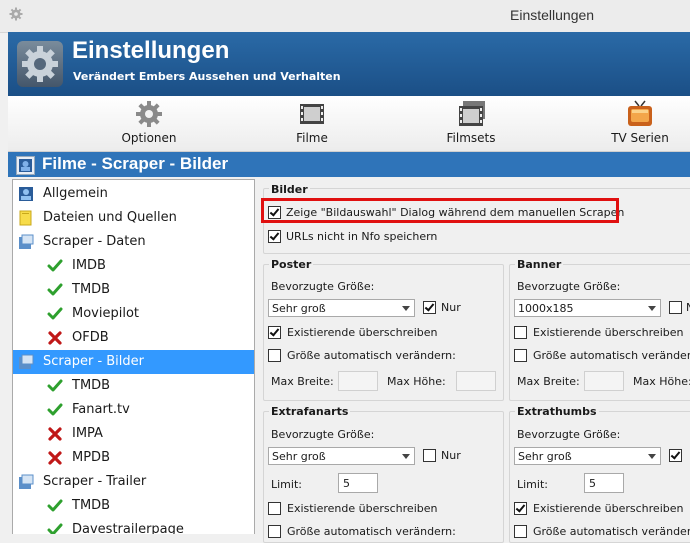  I want to click on poster-max-height-input, so click(476, 381).